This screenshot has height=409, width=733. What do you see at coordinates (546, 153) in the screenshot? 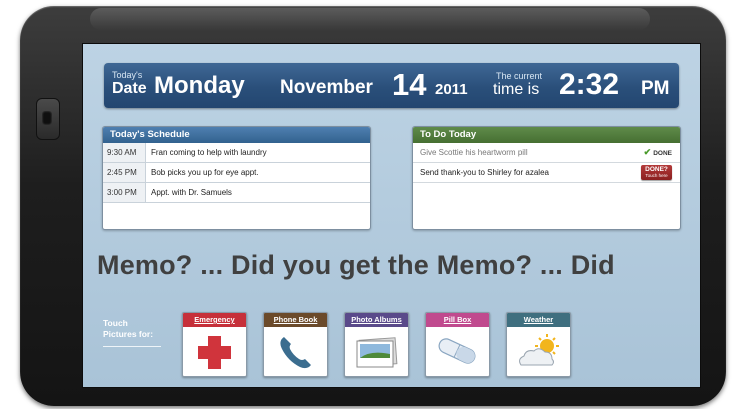
I see `todo-item: Give Scottie his heartworm pill ✔ DONE` at bounding box center [546, 153].